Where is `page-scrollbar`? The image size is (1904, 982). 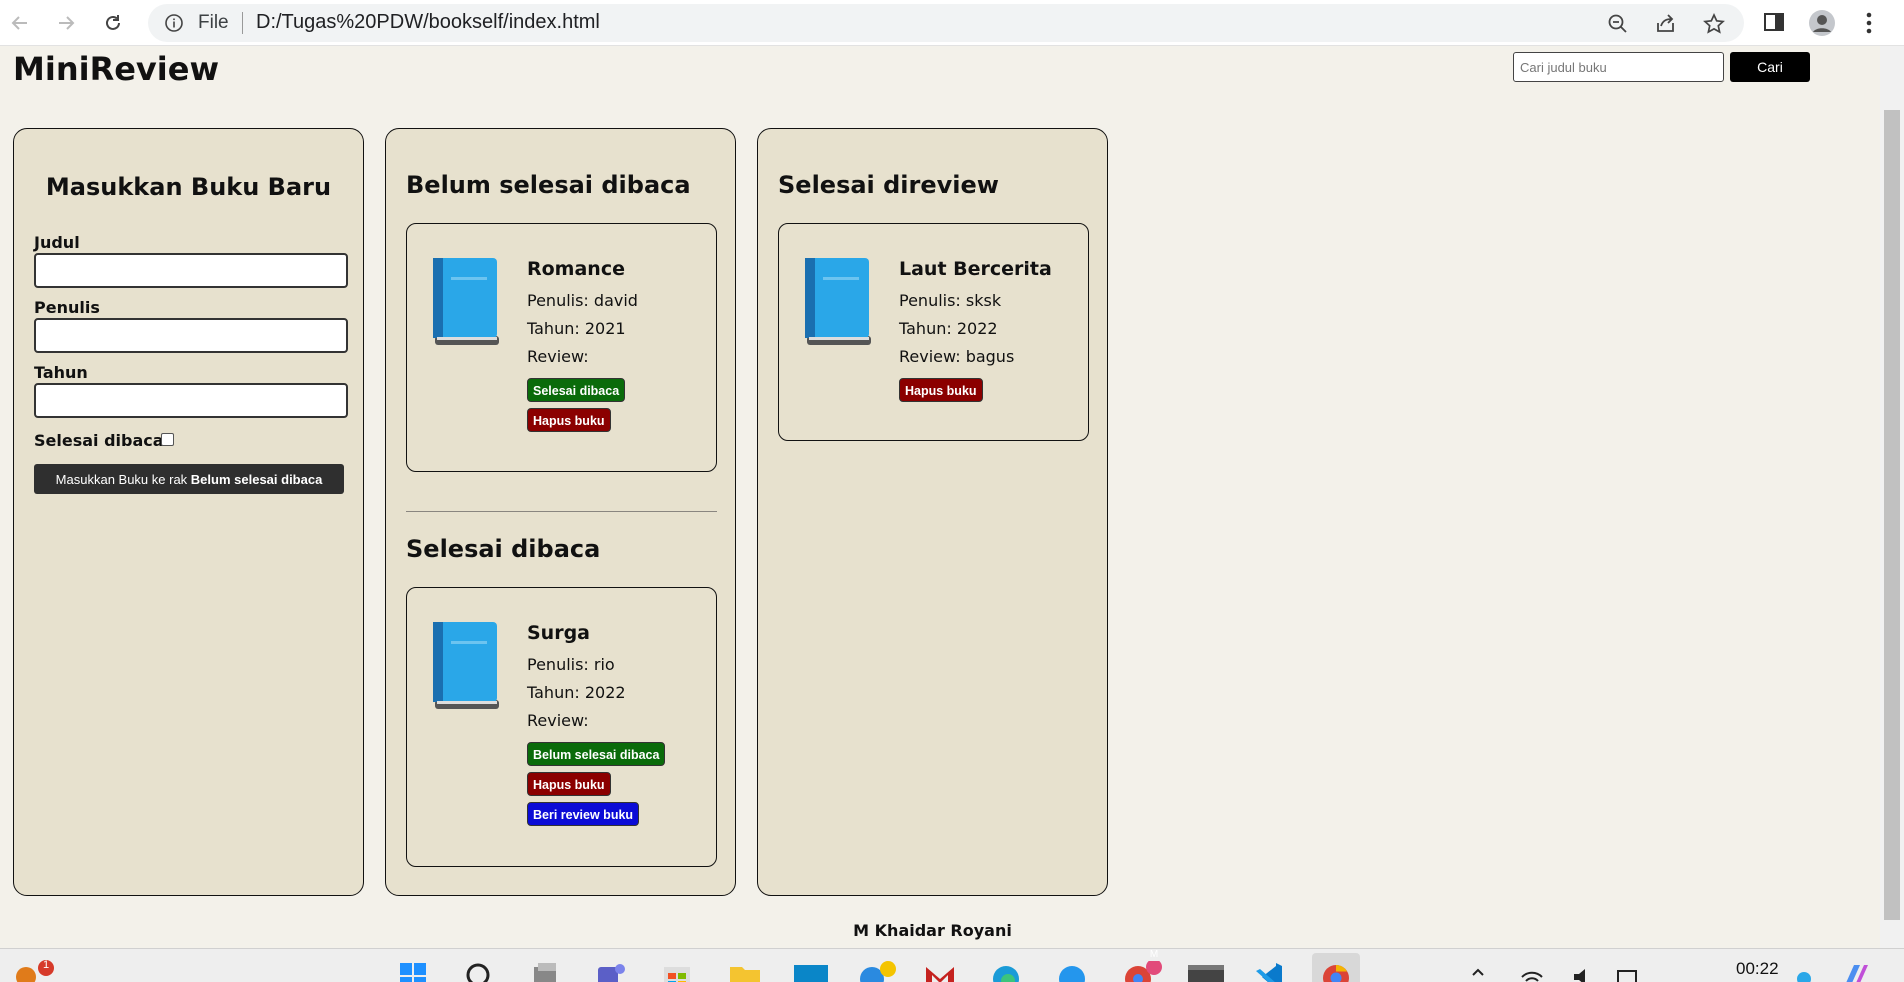
page-scrollbar is located at coordinates (1892, 497).